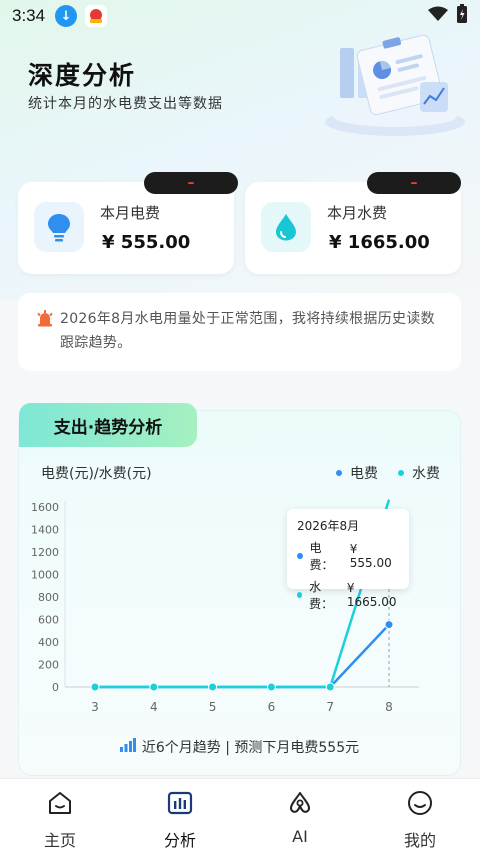  What do you see at coordinates (414, 183) in the screenshot?
I see `water-change-badge: –` at bounding box center [414, 183].